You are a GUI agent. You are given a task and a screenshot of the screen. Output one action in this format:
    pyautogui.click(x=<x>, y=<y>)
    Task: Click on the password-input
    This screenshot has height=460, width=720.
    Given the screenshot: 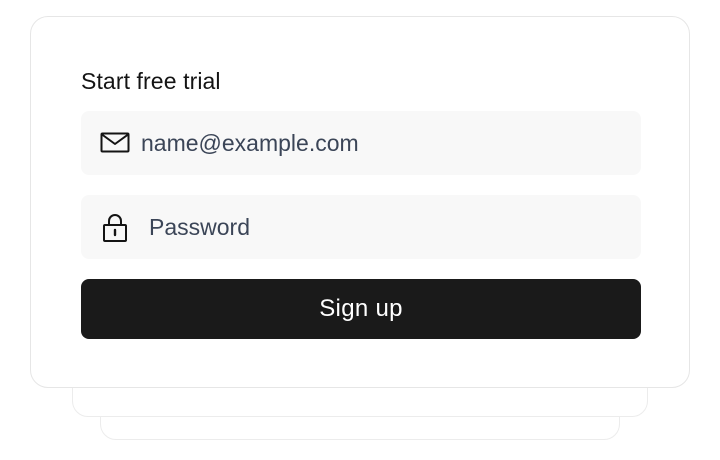 What is the action you would take?
    pyautogui.click(x=385, y=227)
    